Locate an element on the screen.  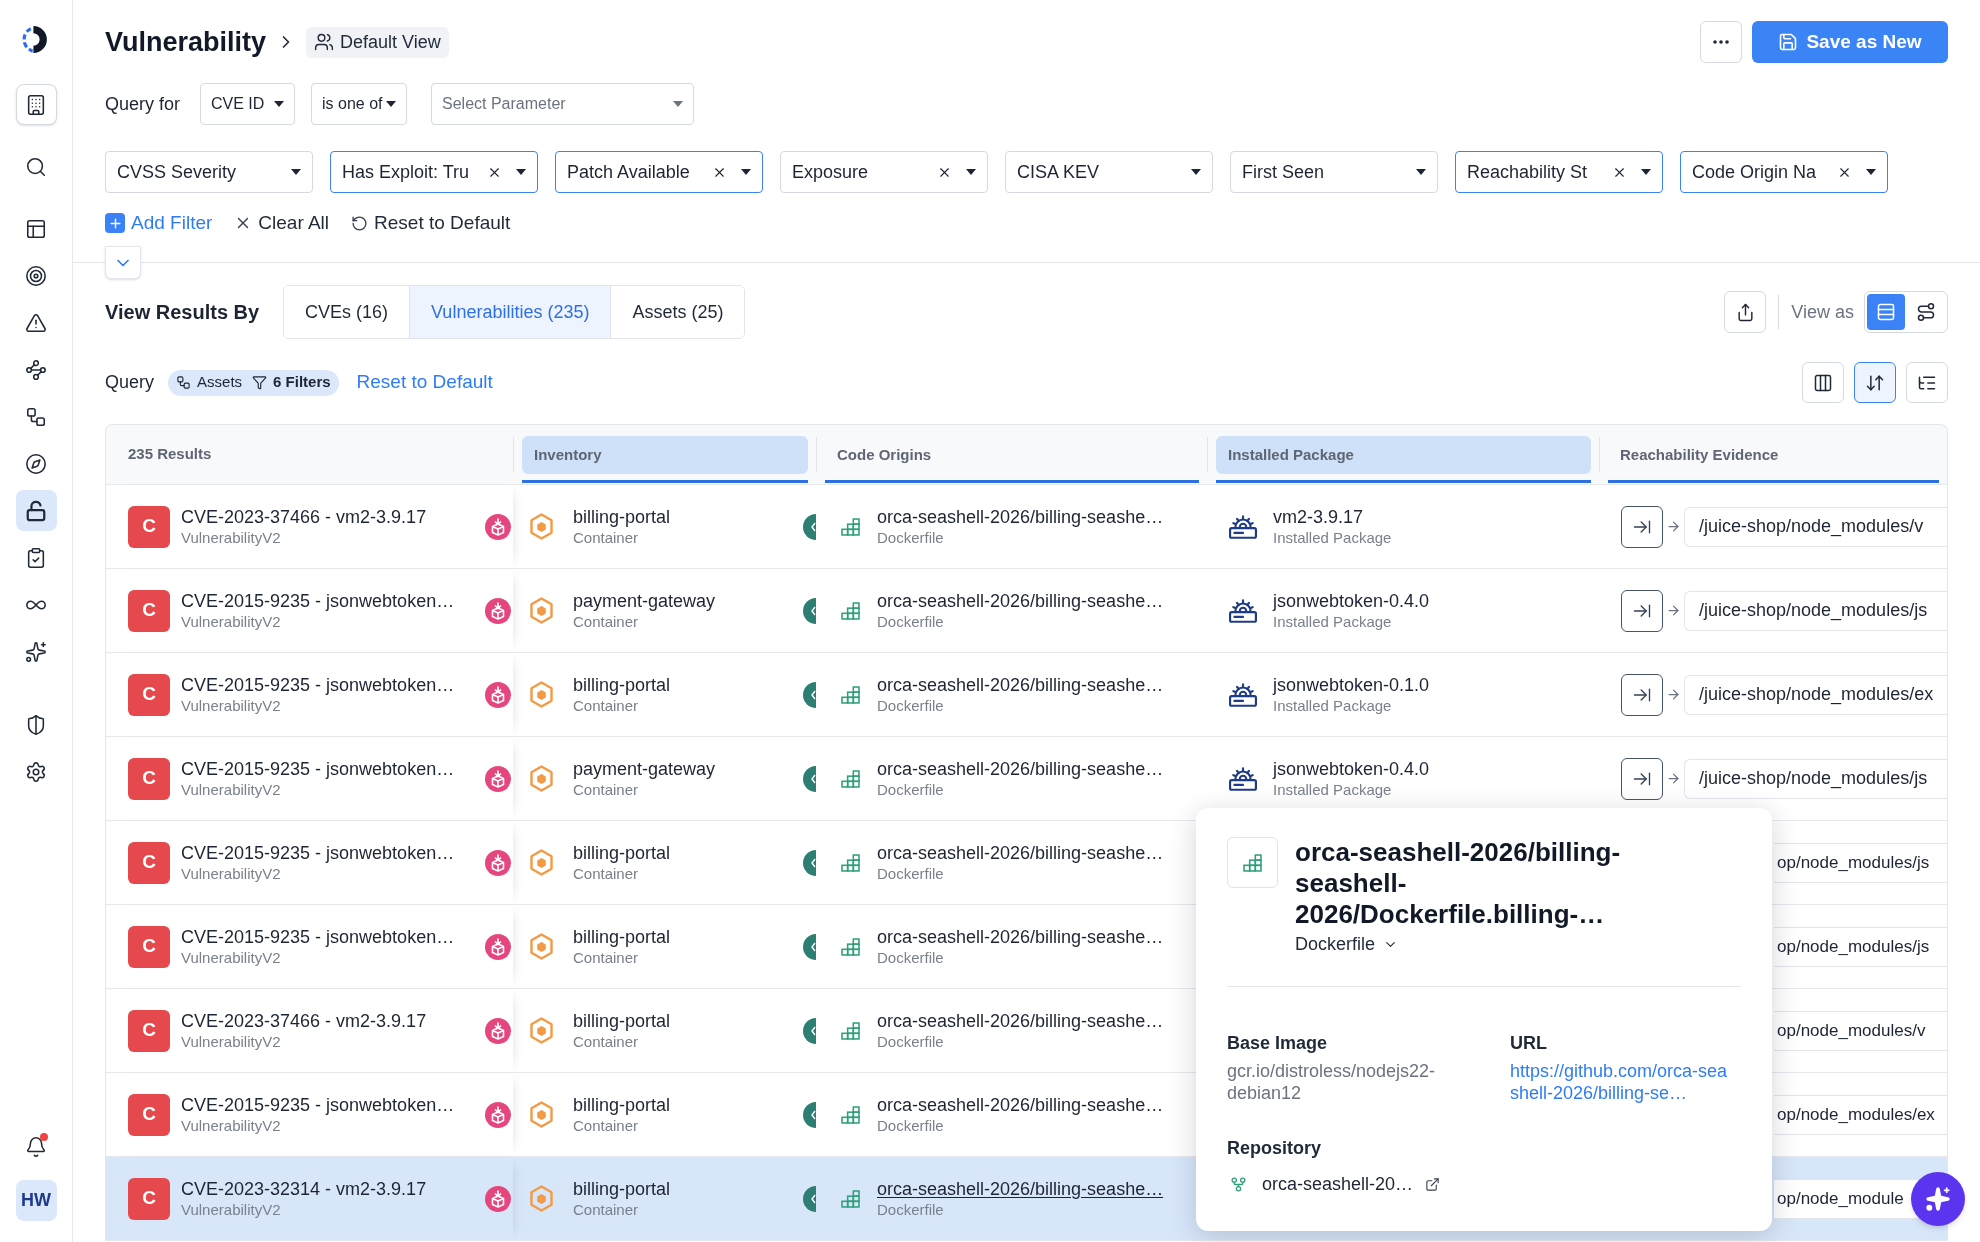
filter-dropdown: Reachability St is located at coordinates (1559, 172).